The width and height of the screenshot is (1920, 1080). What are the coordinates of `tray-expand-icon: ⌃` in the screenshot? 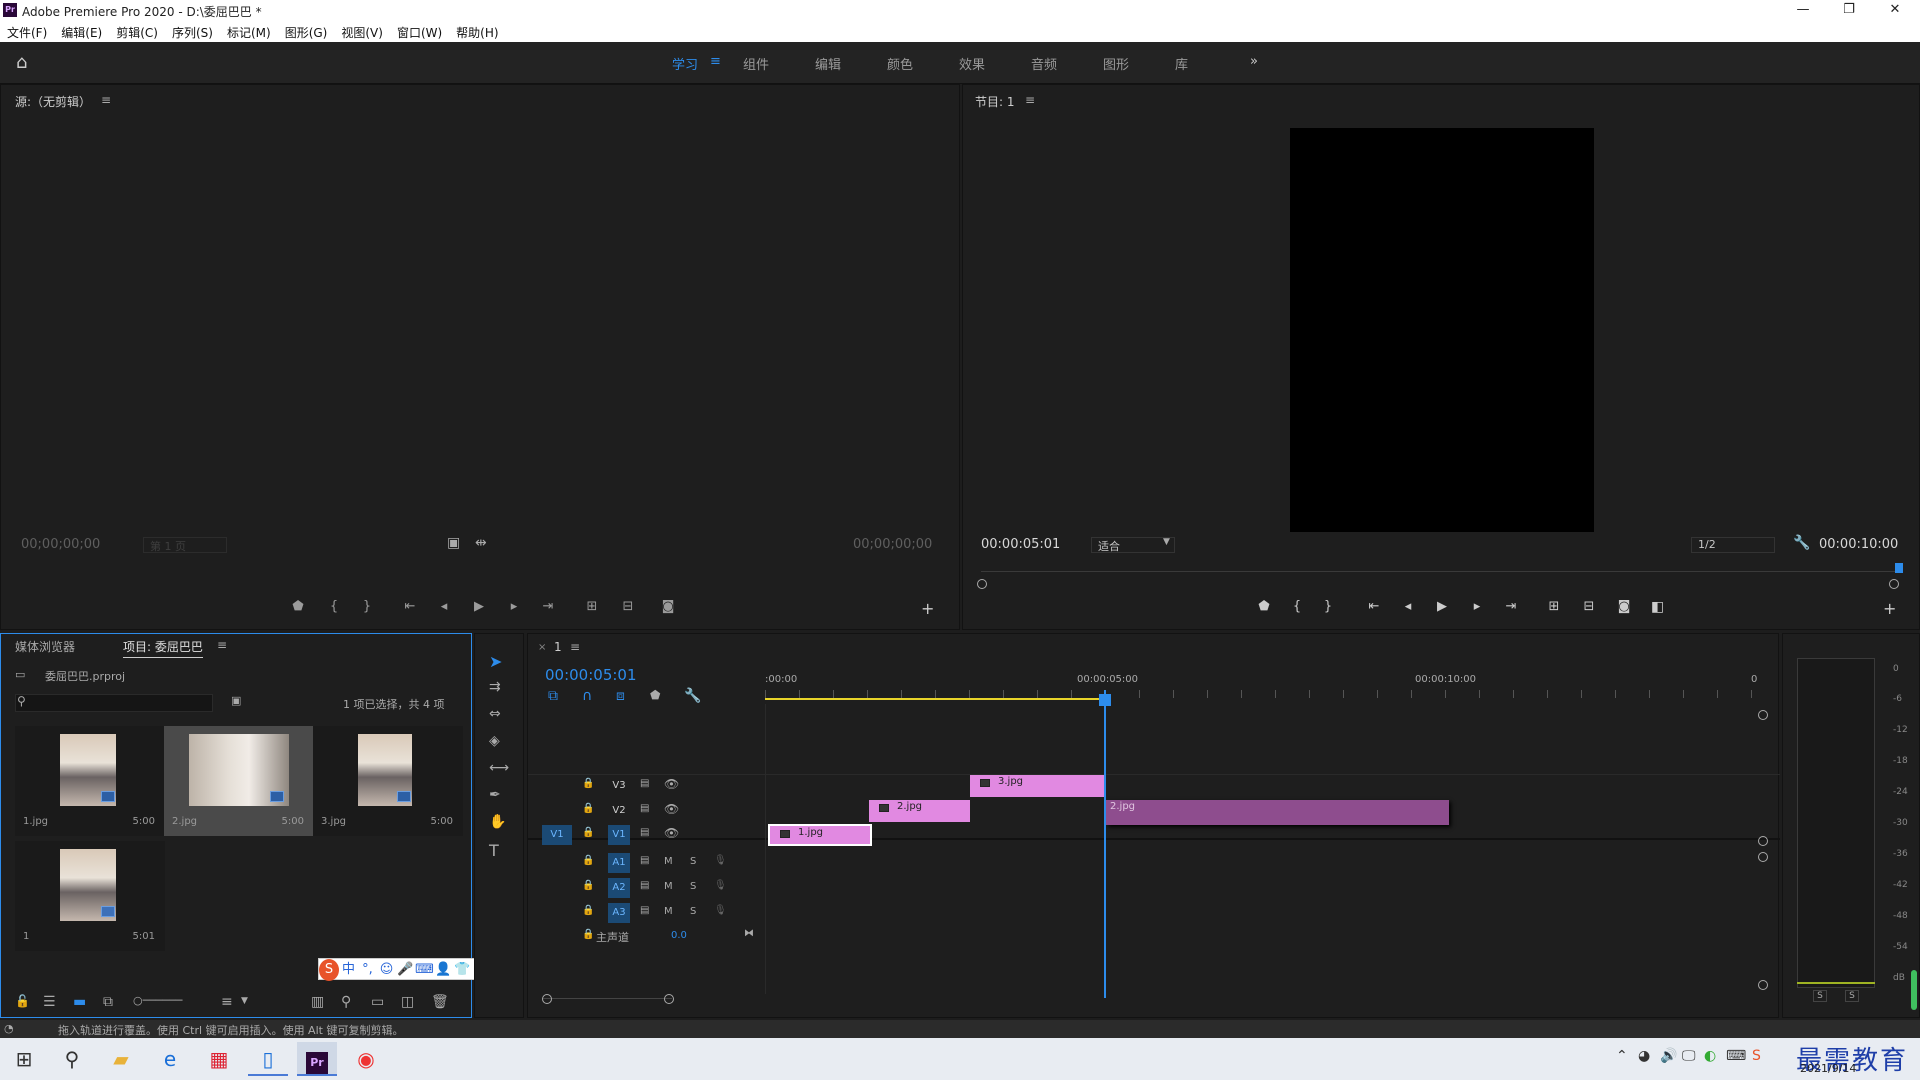 It's located at (1622, 1056).